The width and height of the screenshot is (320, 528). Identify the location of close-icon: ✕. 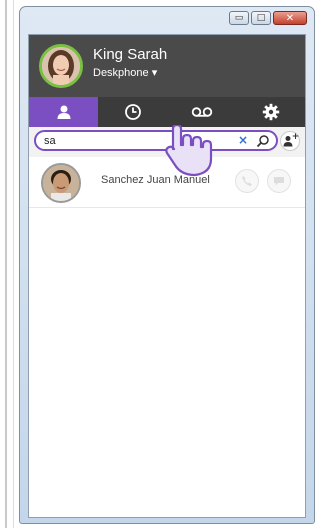
(290, 18).